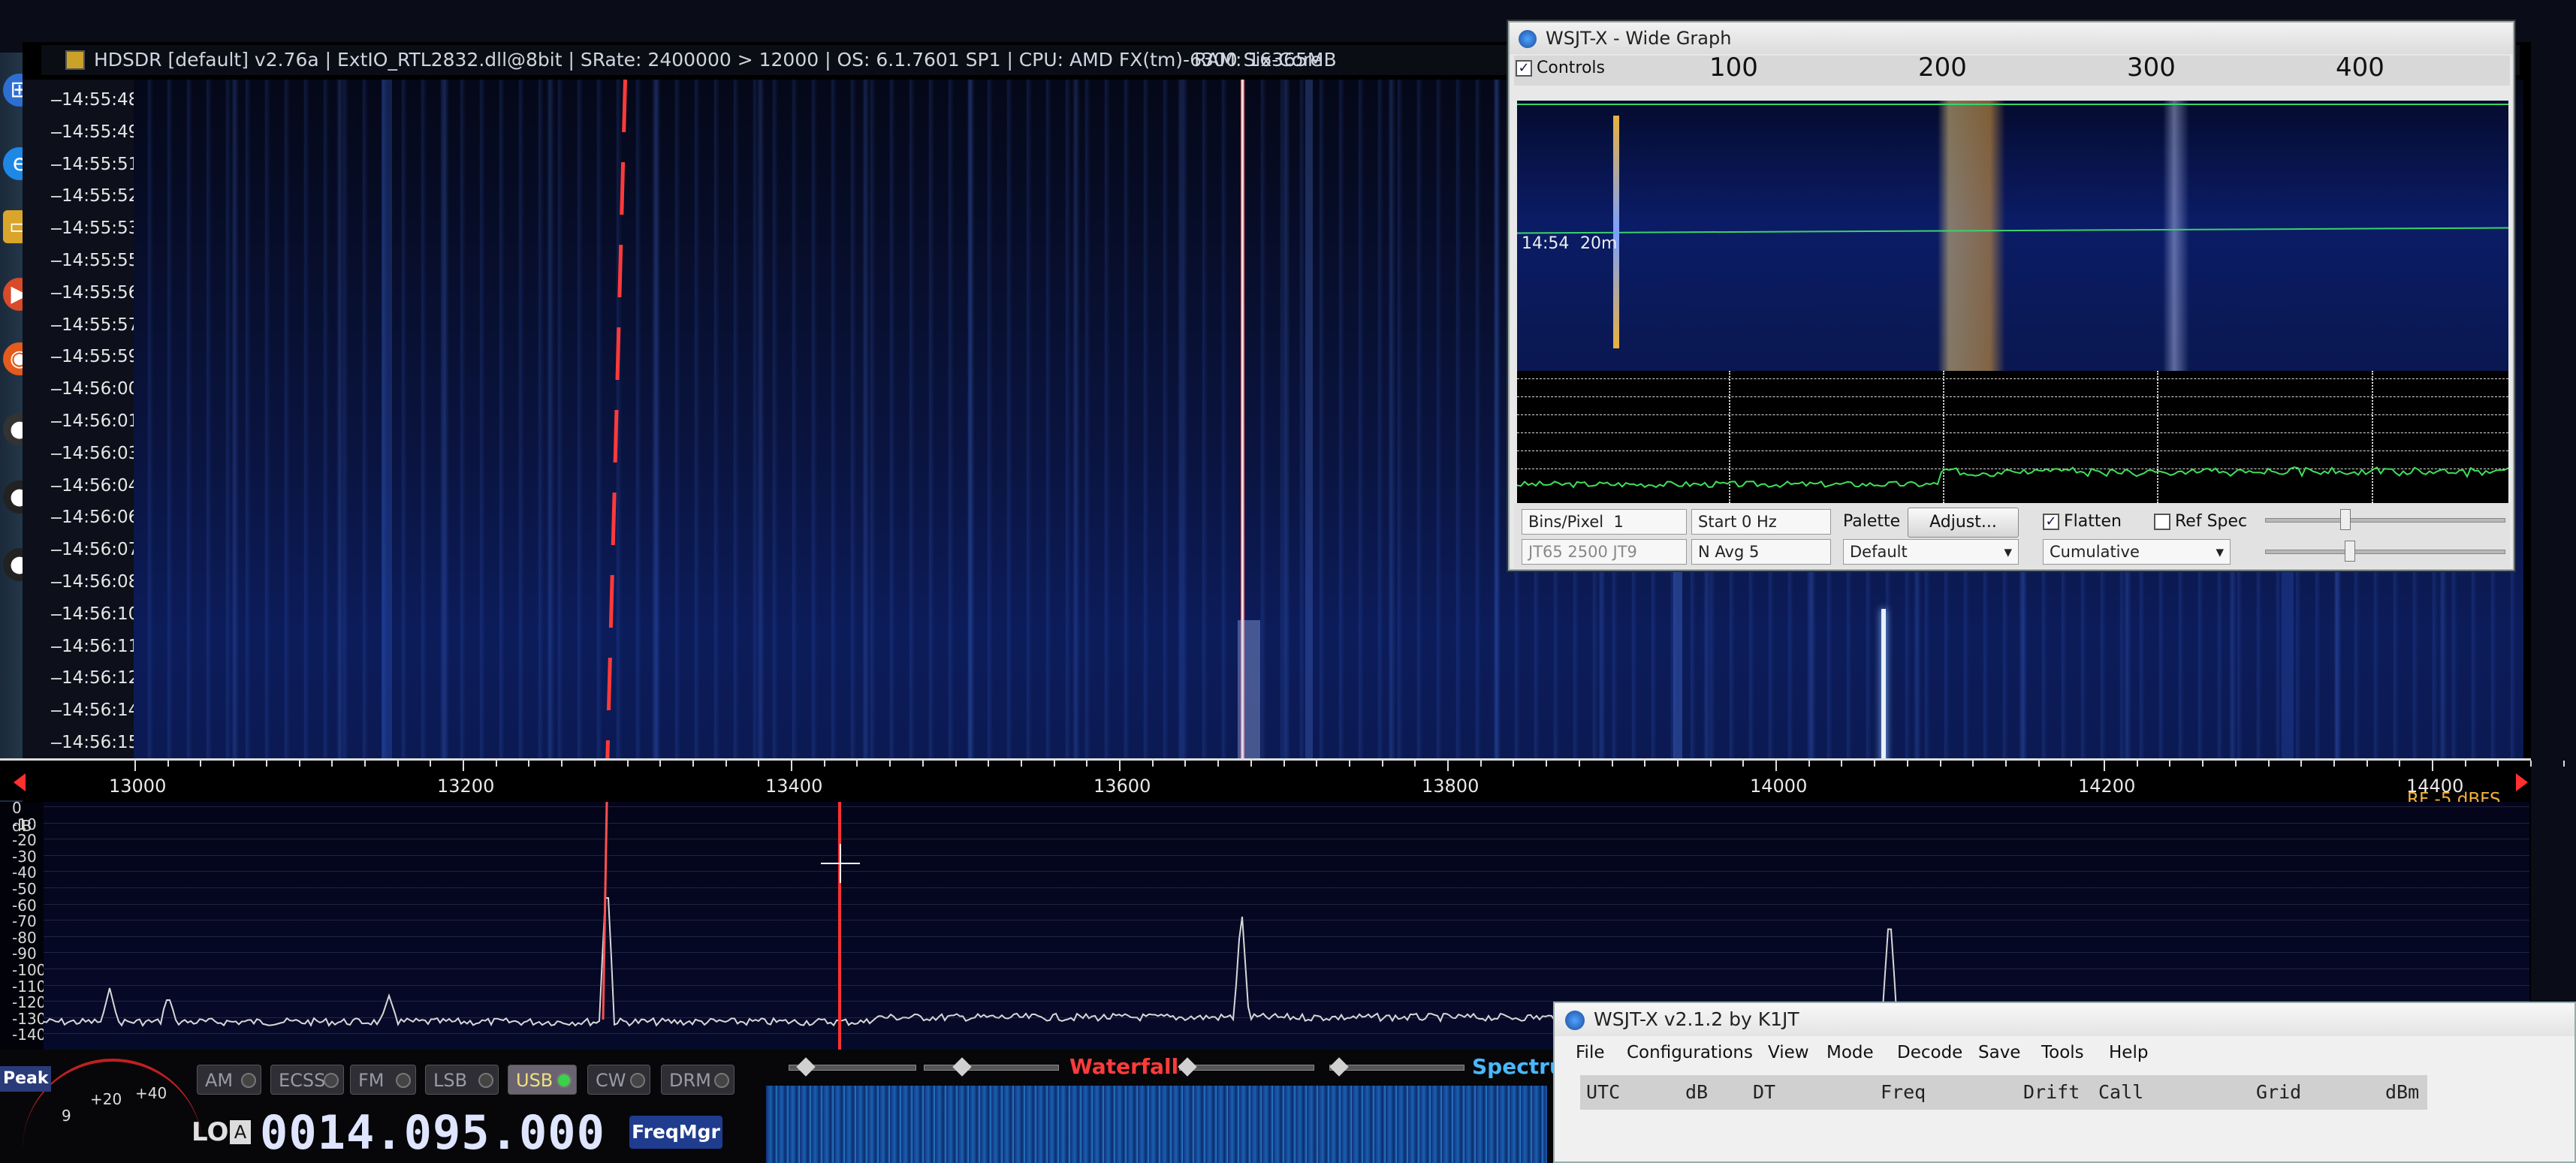 The height and width of the screenshot is (1163, 2576). What do you see at coordinates (462, 1080) in the screenshot?
I see `mode-button-lsb: LSB` at bounding box center [462, 1080].